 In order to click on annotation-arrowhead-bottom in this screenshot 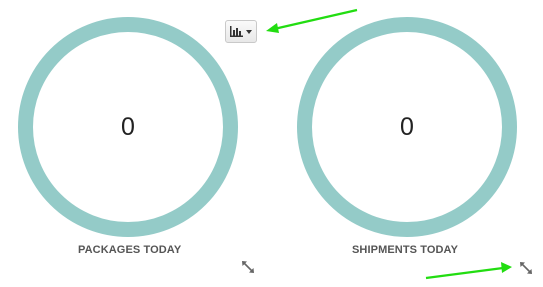, I will do `click(506, 267)`.